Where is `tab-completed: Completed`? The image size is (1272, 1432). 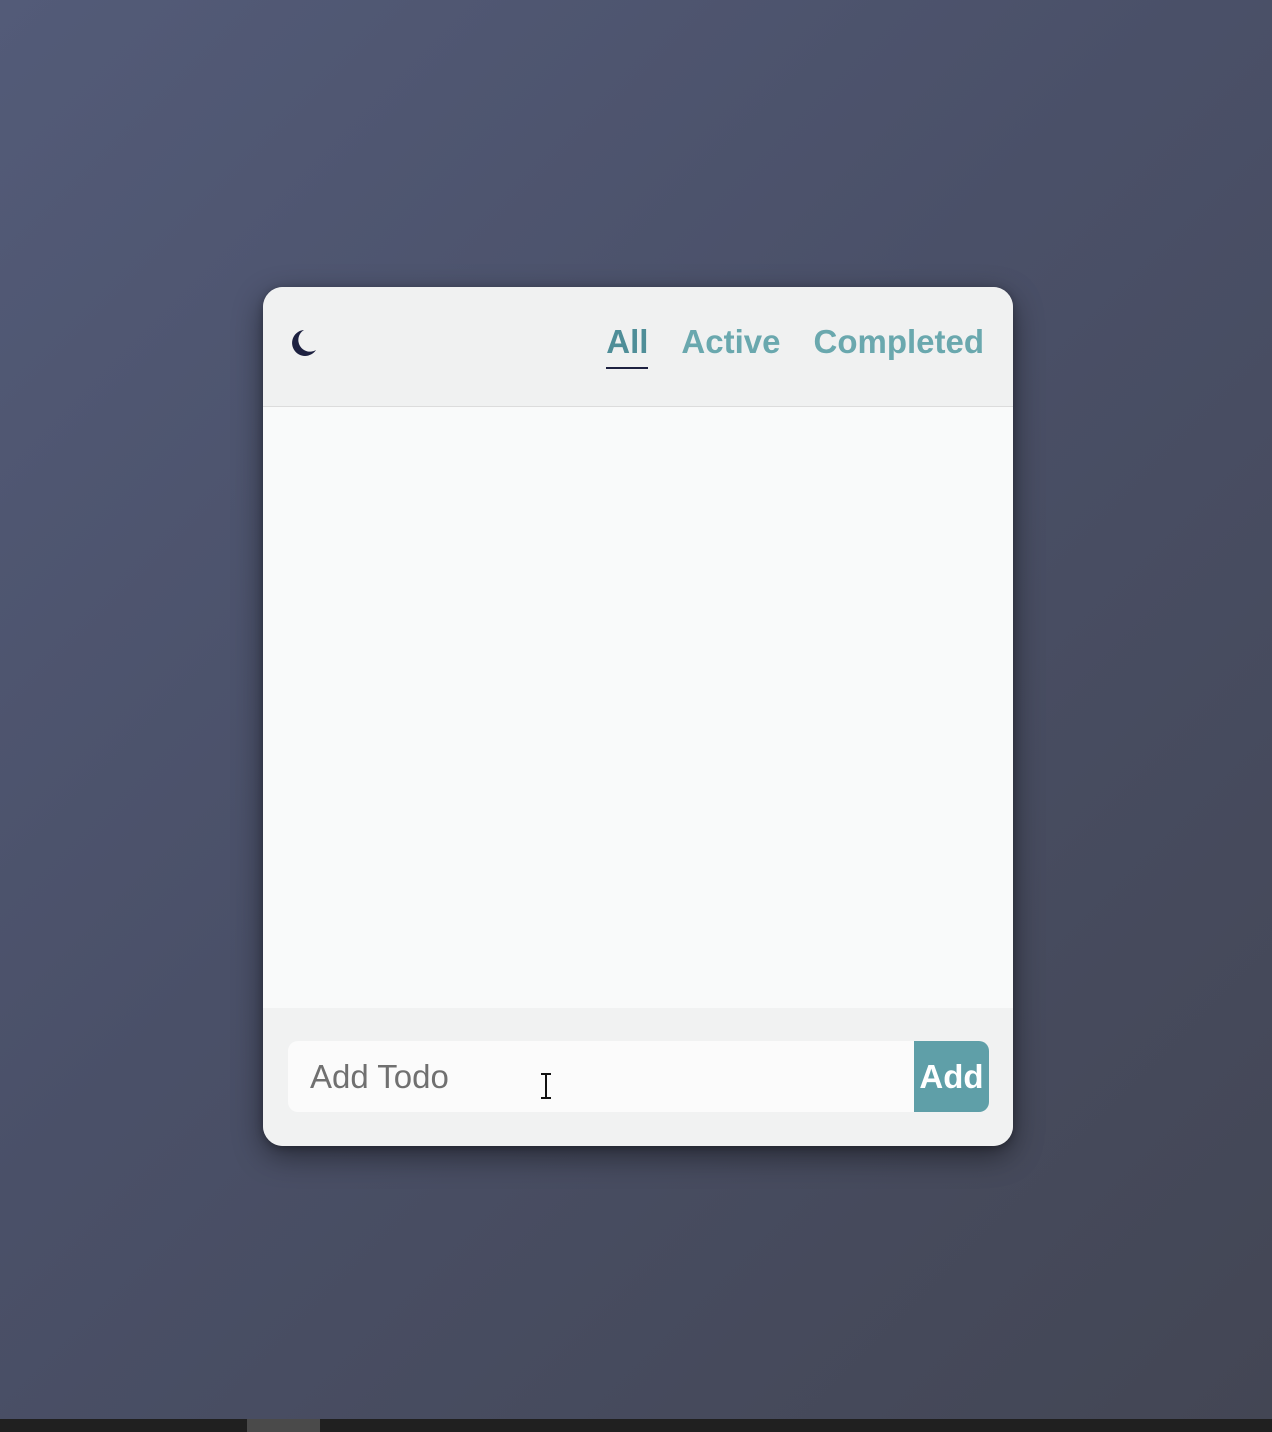
tab-completed: Completed is located at coordinates (898, 346).